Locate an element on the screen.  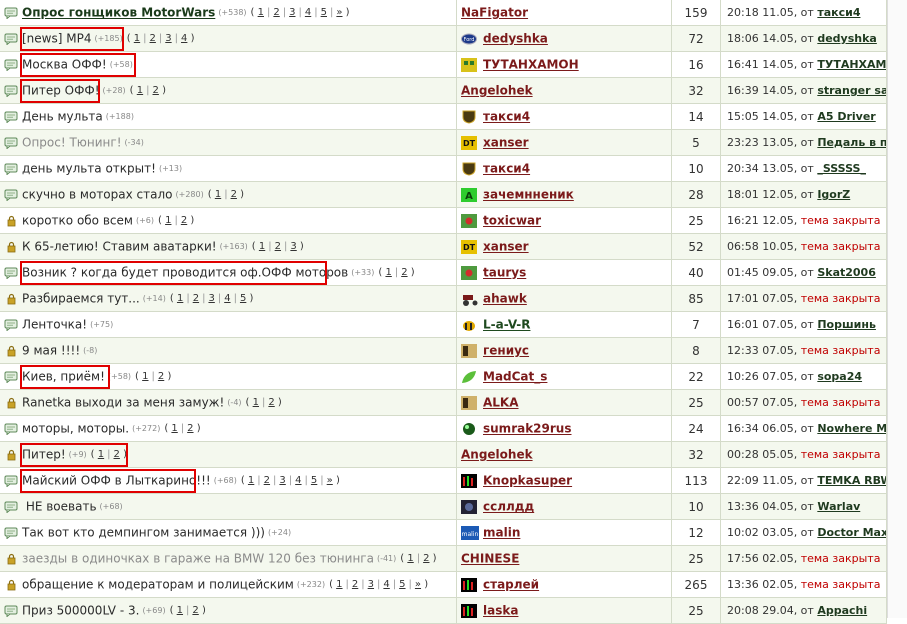
author-link: MadCat_s is located at coordinates (515, 377).